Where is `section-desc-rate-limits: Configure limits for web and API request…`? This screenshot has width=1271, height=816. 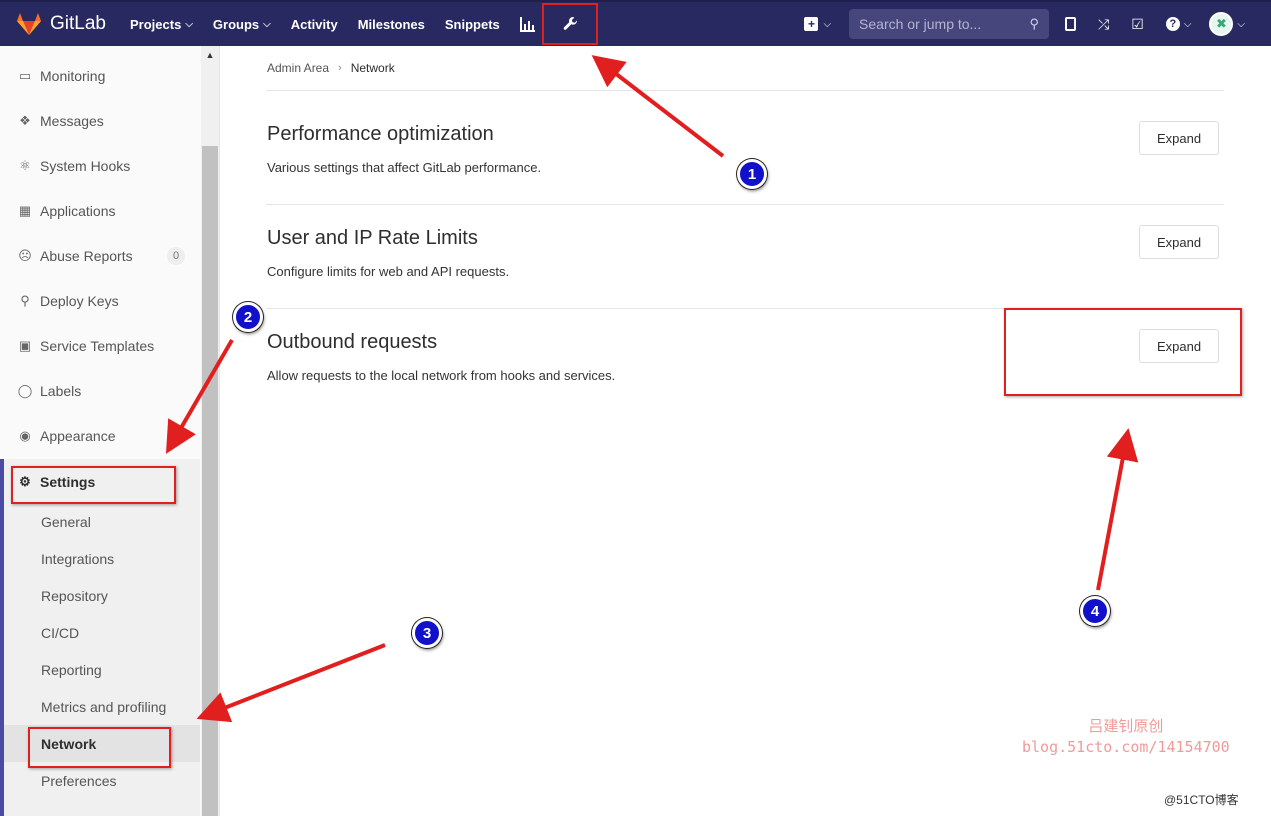 section-desc-rate-limits: Configure limits for web and API request… is located at coordinates (388, 271).